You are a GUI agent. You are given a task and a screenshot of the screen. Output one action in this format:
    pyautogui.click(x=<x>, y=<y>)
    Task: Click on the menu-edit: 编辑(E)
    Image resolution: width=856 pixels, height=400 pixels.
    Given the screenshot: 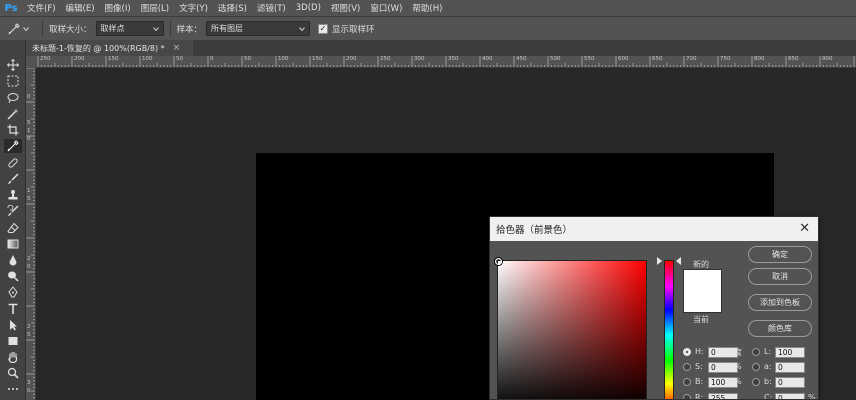 What is the action you would take?
    pyautogui.click(x=80, y=8)
    